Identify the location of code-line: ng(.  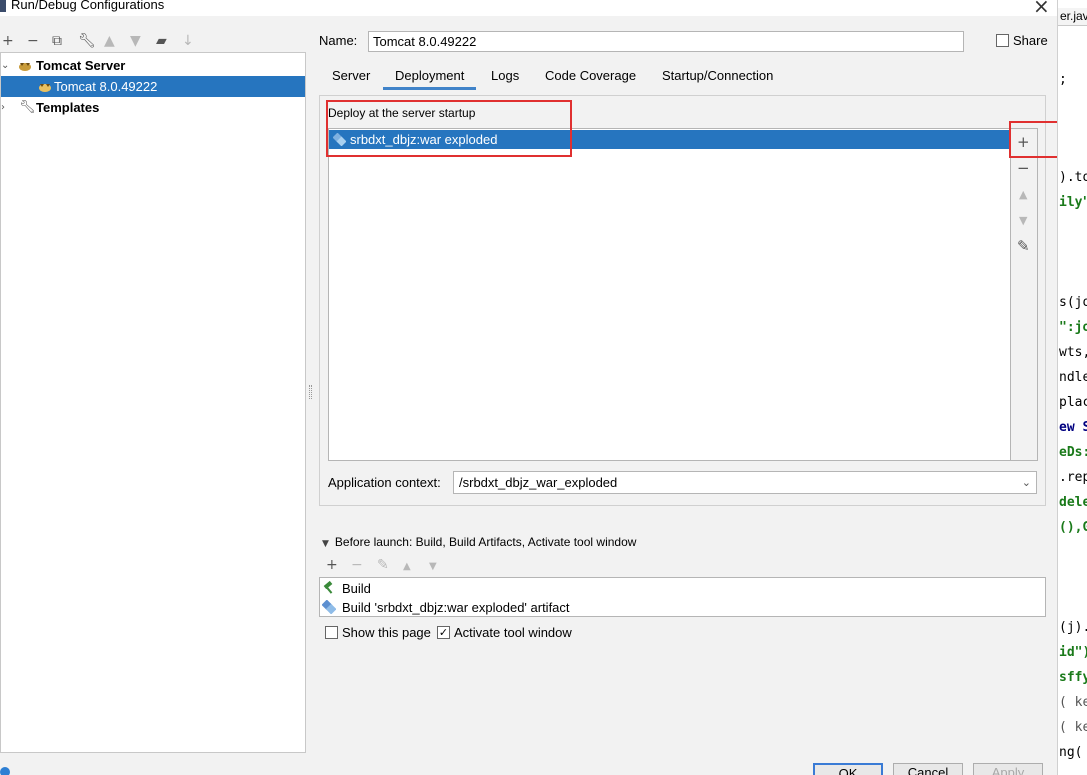
(1071, 752).